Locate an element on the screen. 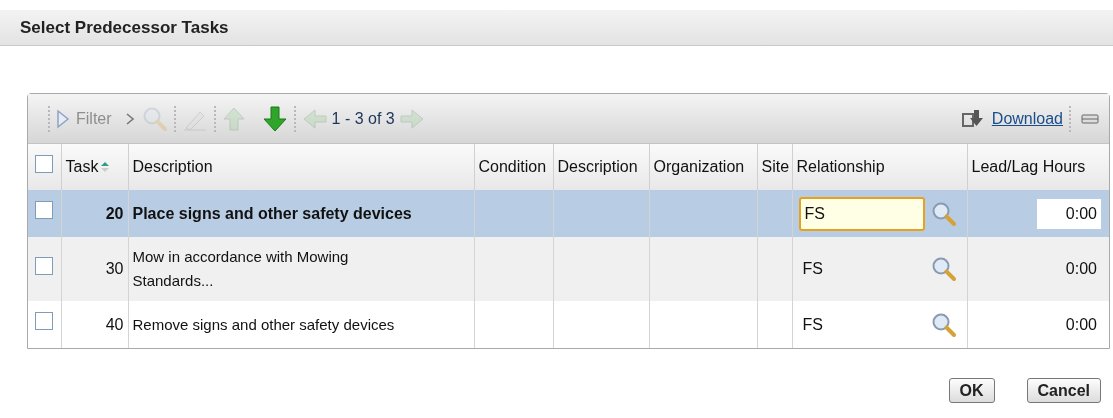  table-cell: 20 is located at coordinates (114, 213).